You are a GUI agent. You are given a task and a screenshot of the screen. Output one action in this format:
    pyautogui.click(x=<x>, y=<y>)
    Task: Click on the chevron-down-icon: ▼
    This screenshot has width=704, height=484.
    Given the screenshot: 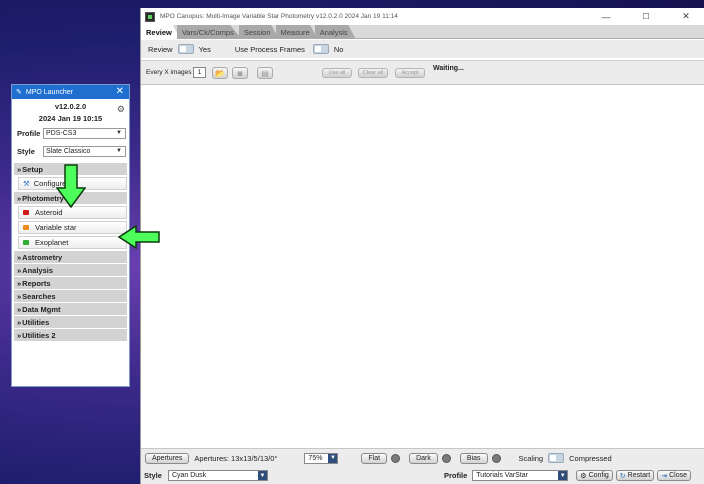 What is the action you would take?
    pyautogui.click(x=262, y=475)
    